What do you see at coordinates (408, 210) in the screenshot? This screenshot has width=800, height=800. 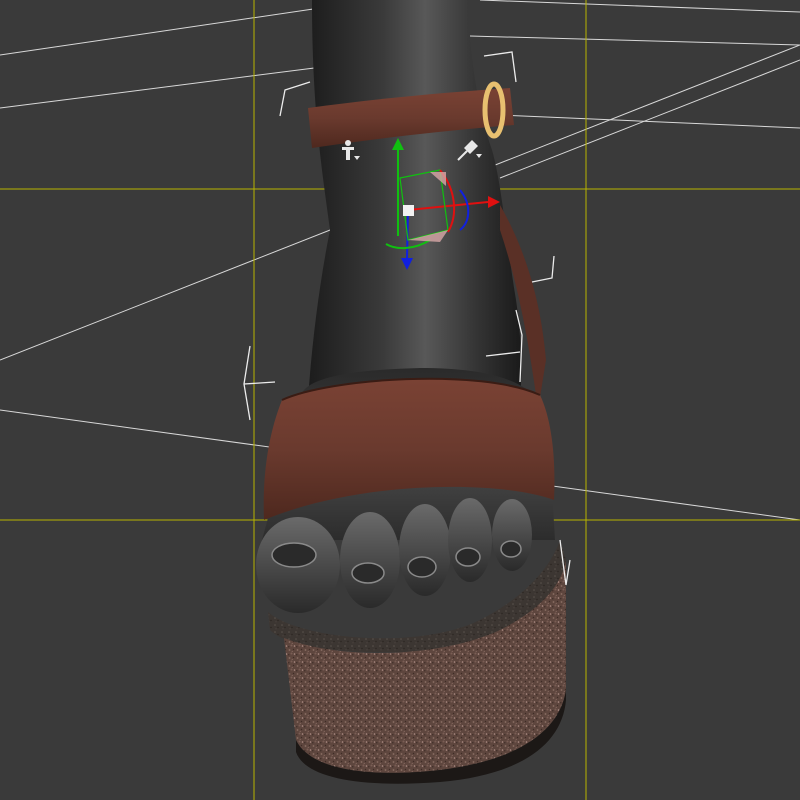 I see `gizmo-center-handle` at bounding box center [408, 210].